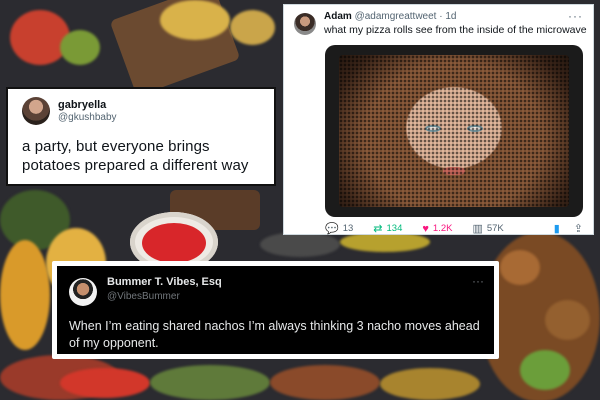 The height and width of the screenshot is (400, 600). What do you see at coordinates (454, 229) in the screenshot?
I see `tweet-actions: 💬 13 ⇄ 134 ♥ 1.2K ▥ 57K ▮ ⇪` at bounding box center [454, 229].